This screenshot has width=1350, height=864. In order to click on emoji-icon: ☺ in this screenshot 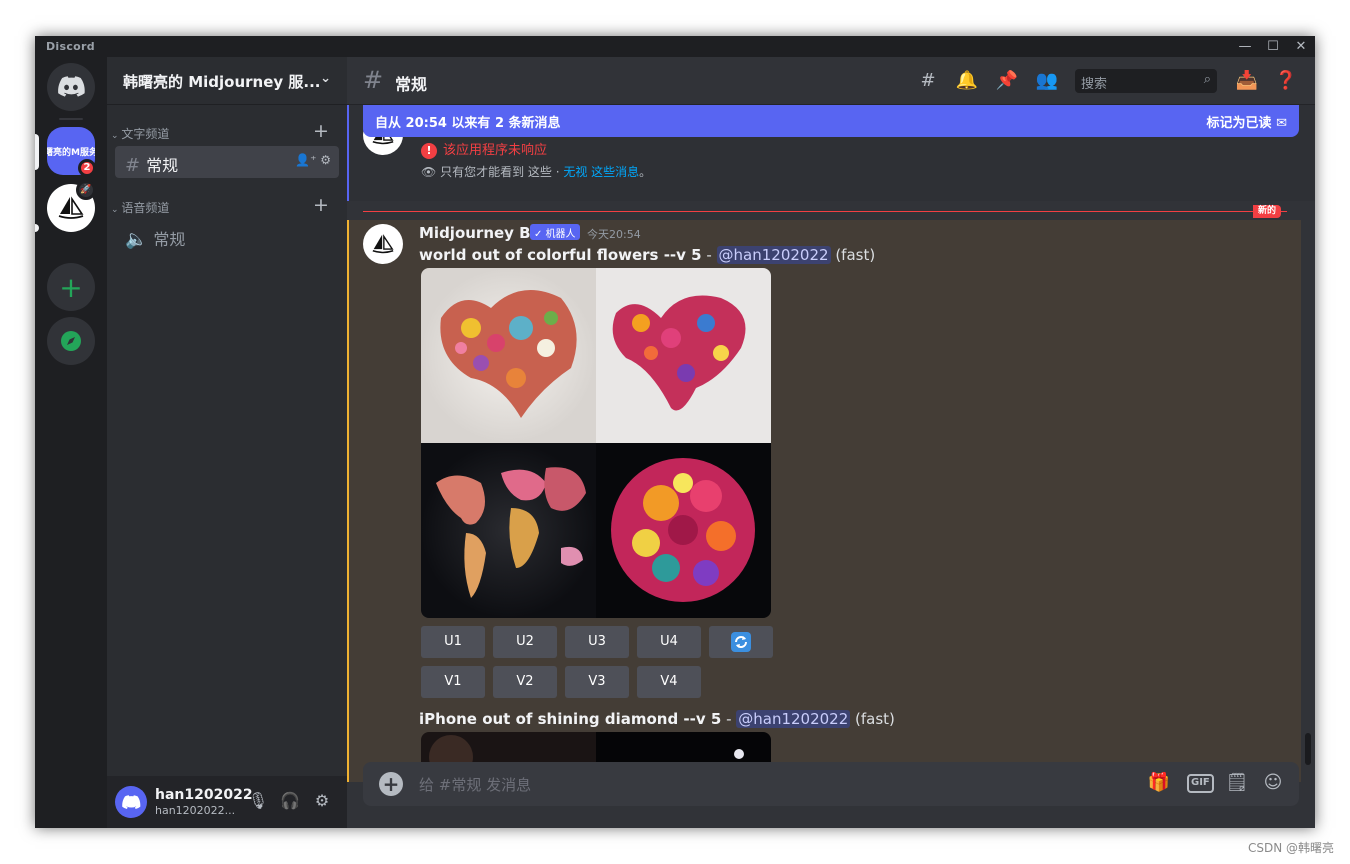, I will do `click(1273, 784)`.